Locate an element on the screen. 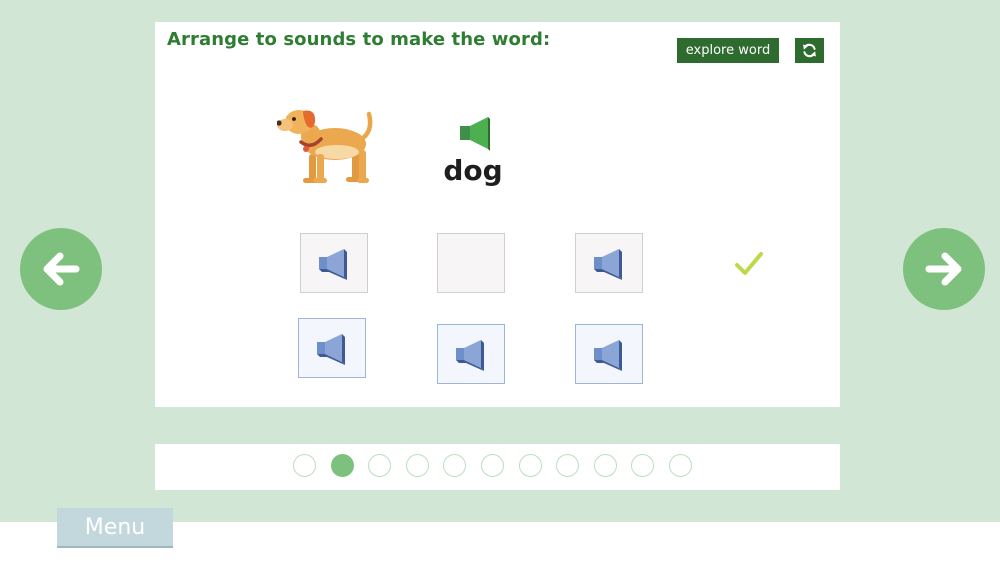 This screenshot has width=1000, height=563. arrow-right-icon is located at coordinates (943, 269).